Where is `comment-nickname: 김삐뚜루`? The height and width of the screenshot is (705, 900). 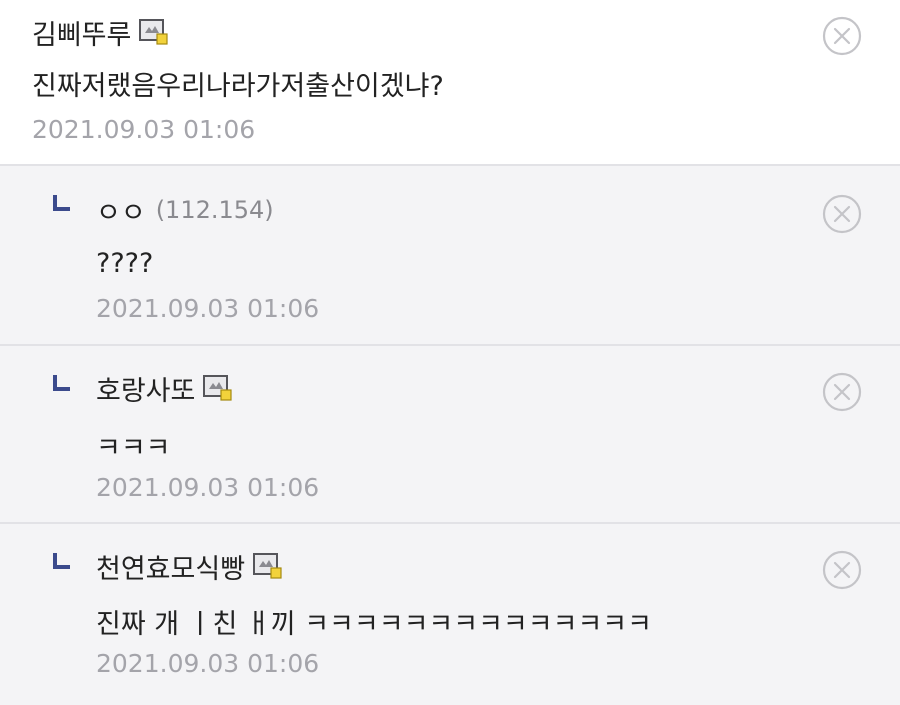
comment-nickname: 김삐뚜루 is located at coordinates (81, 32).